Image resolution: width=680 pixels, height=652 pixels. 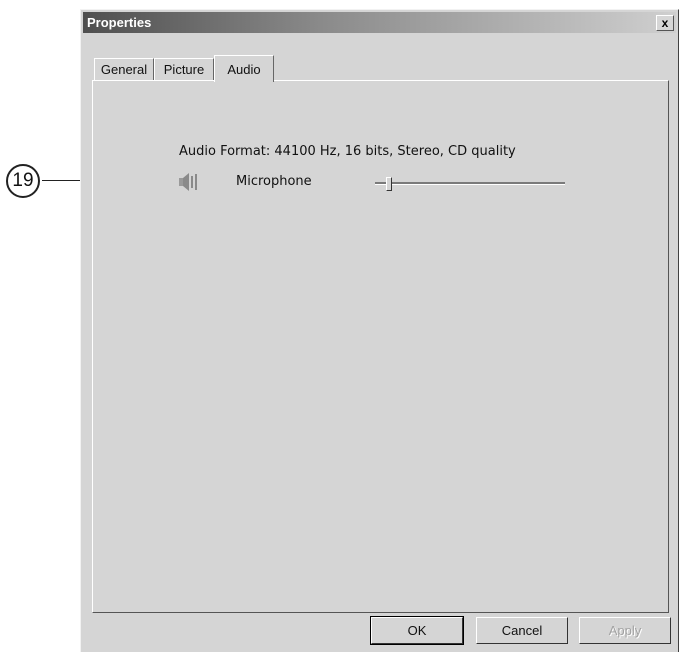 I want to click on tab-audio: Audio, so click(x=244, y=68).